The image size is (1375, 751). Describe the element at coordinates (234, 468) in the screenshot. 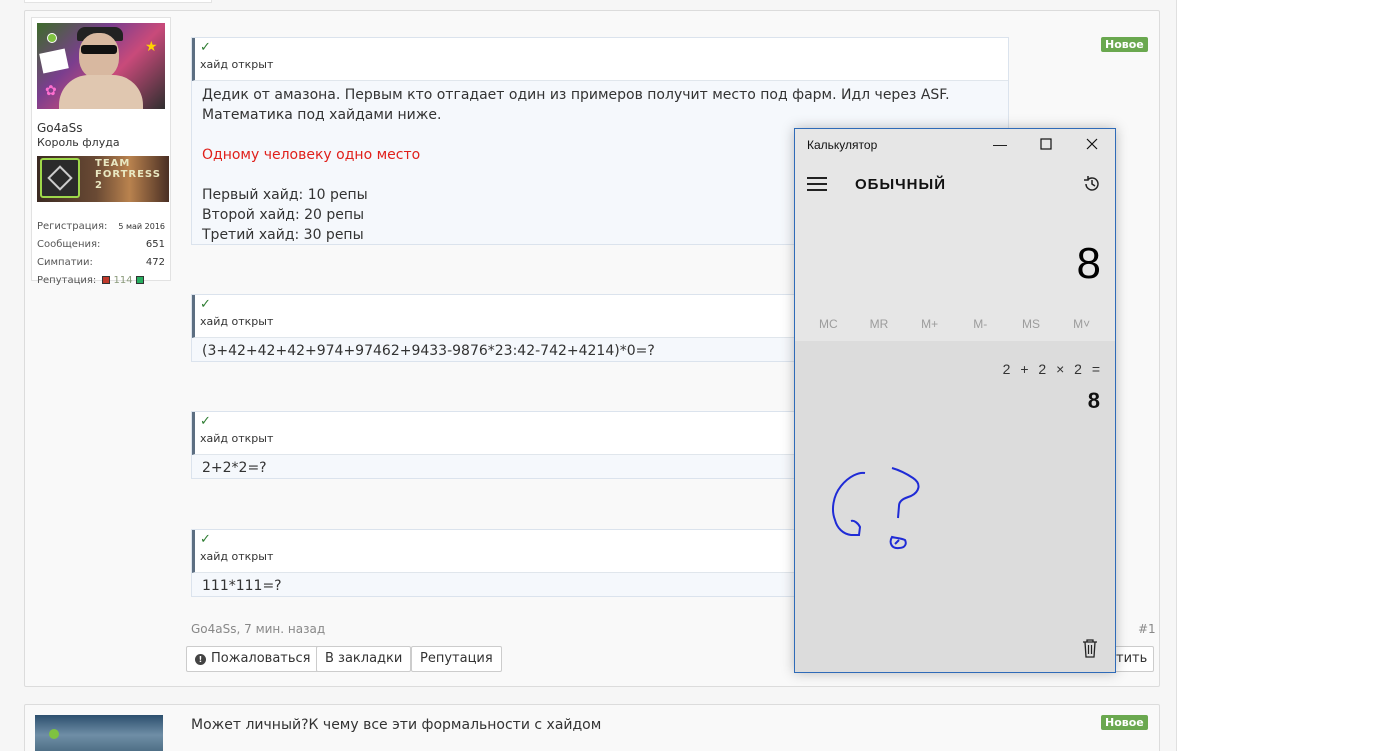

I see `hide-content: 2+2*2=?` at that location.